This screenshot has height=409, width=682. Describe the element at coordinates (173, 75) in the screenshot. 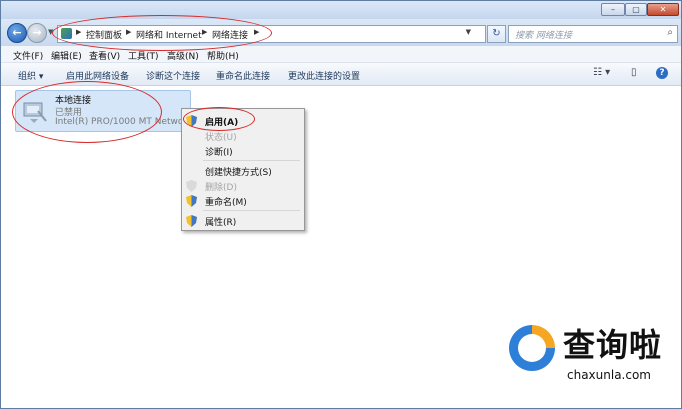

I see `diagnose-button: 诊断这个连接` at that location.